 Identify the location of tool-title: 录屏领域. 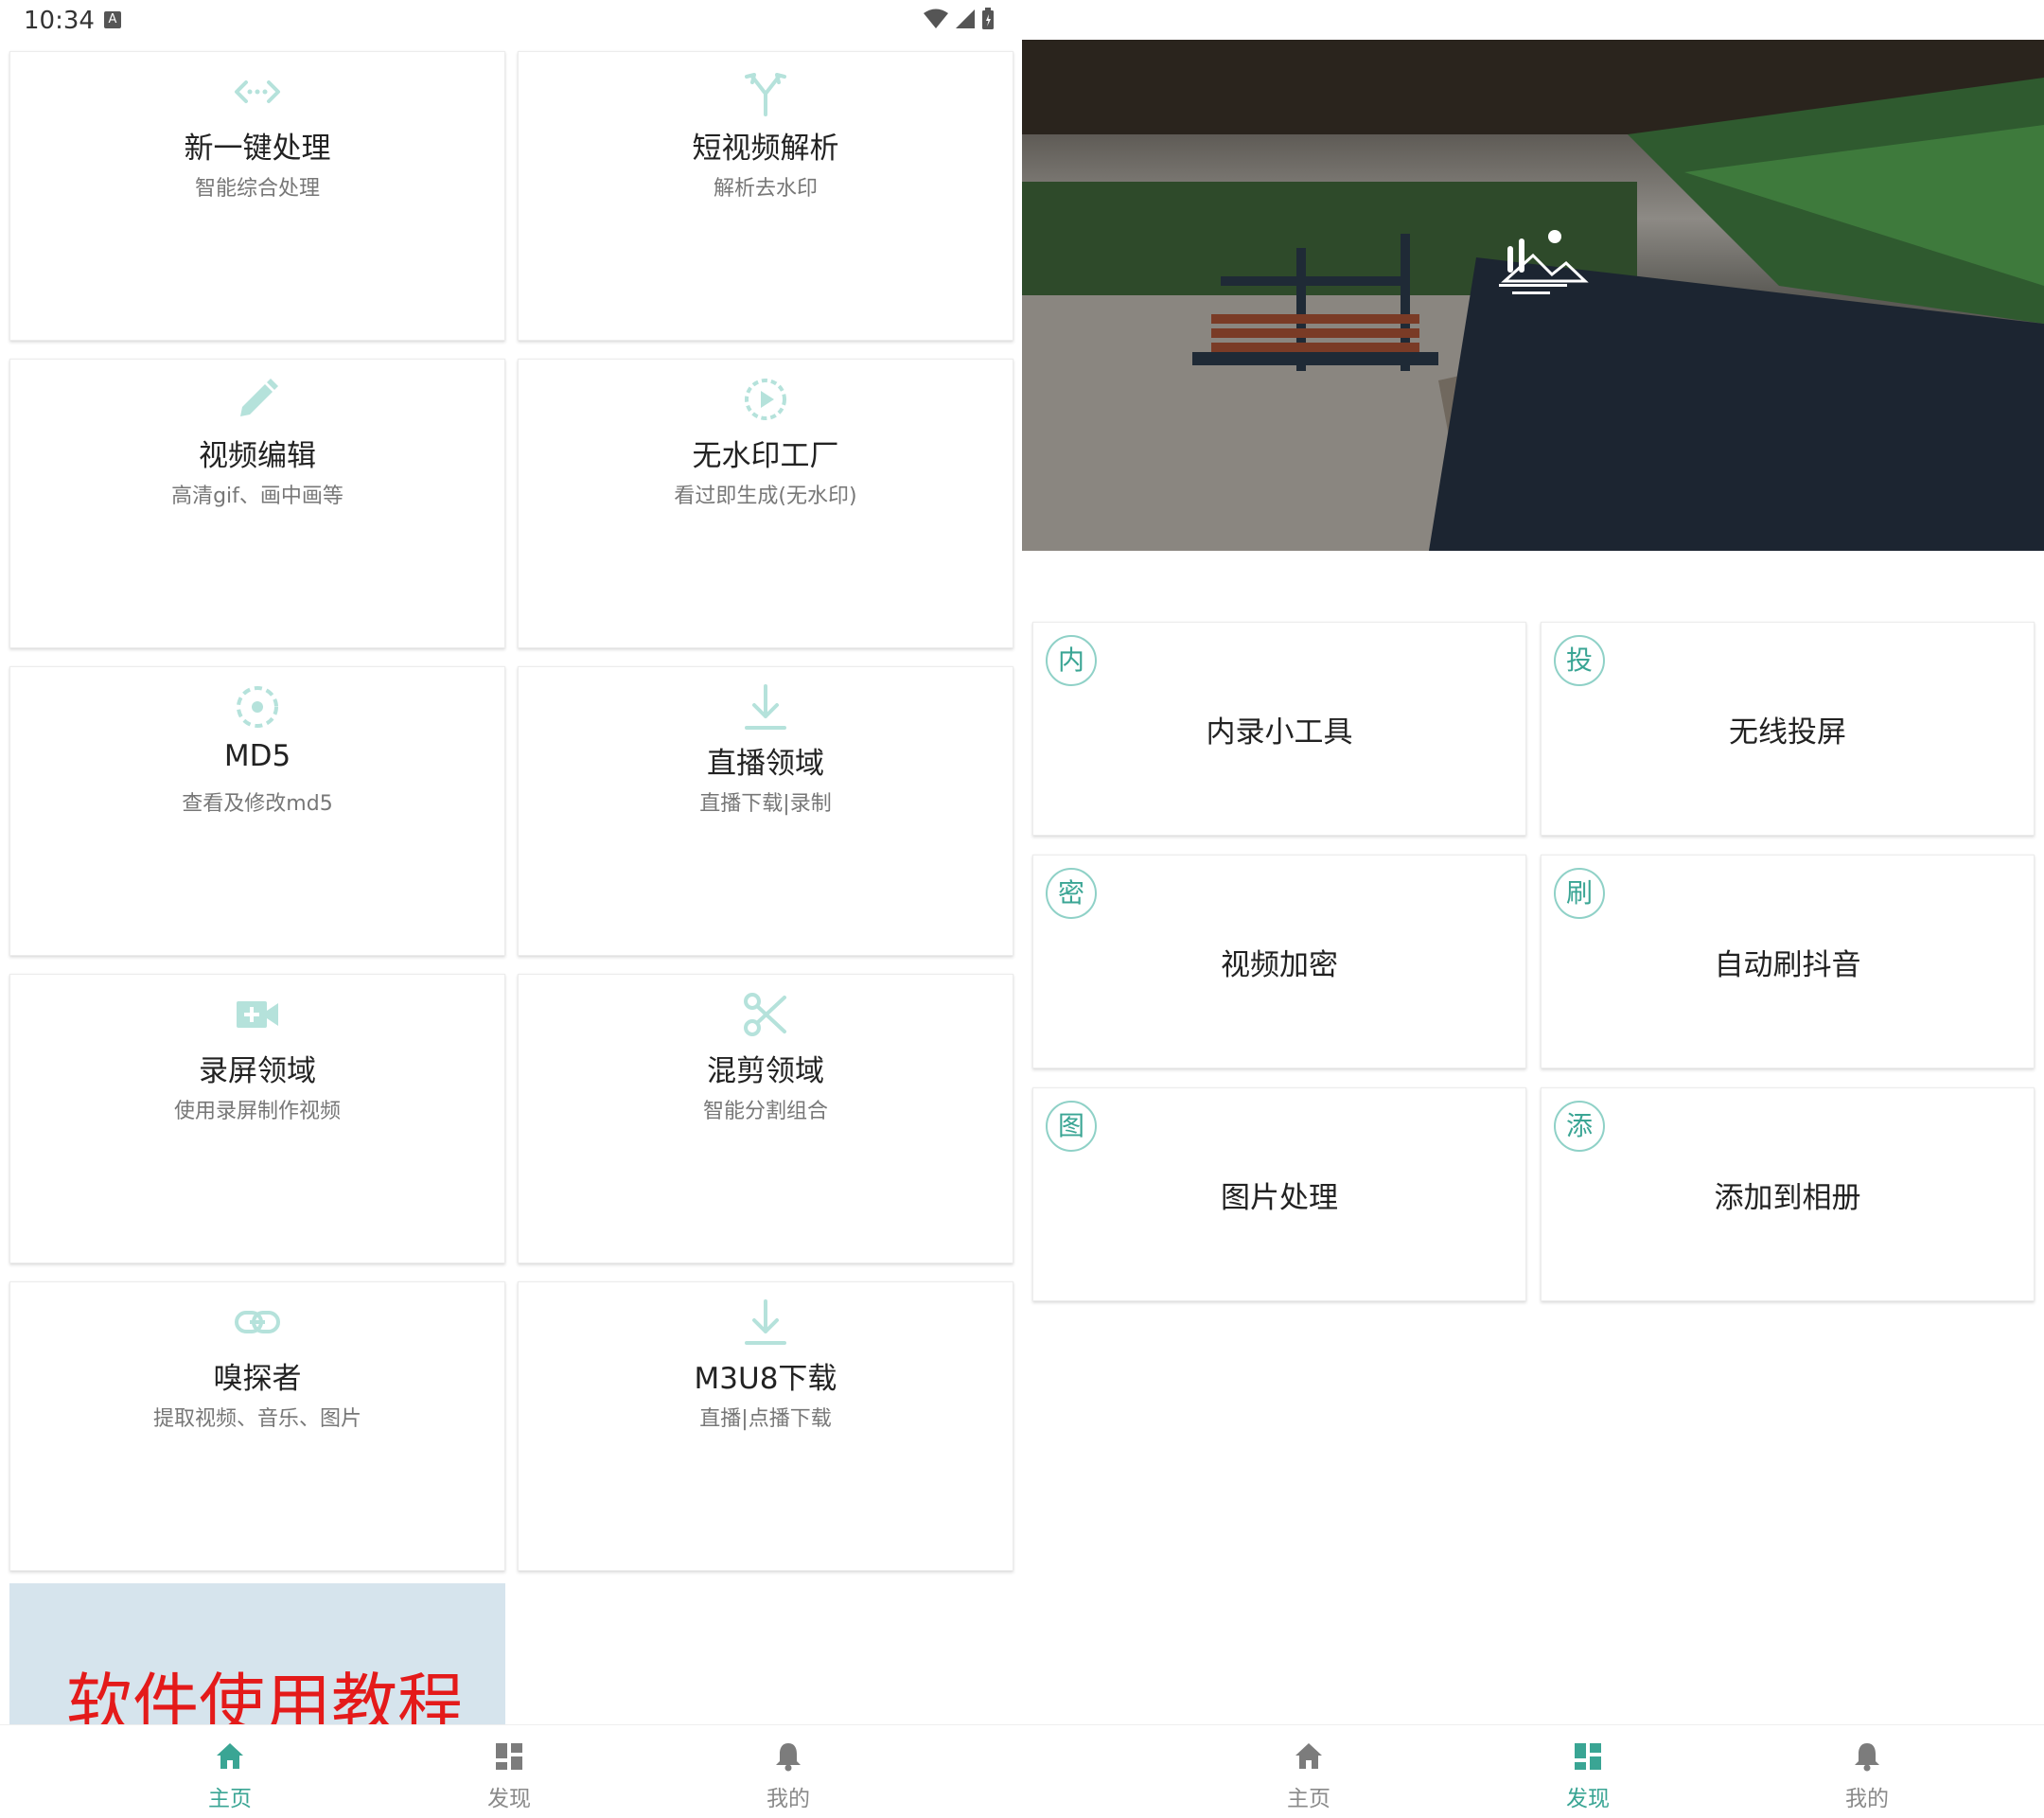
(257, 1071).